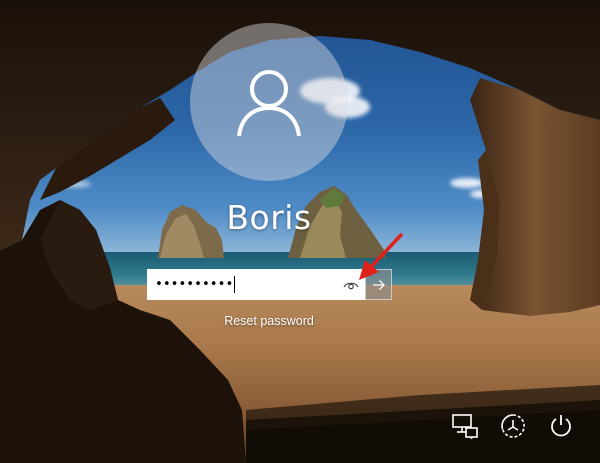 The width and height of the screenshot is (600, 463). Describe the element at coordinates (269, 321) in the screenshot. I see `reset-password-link: Reset password` at that location.